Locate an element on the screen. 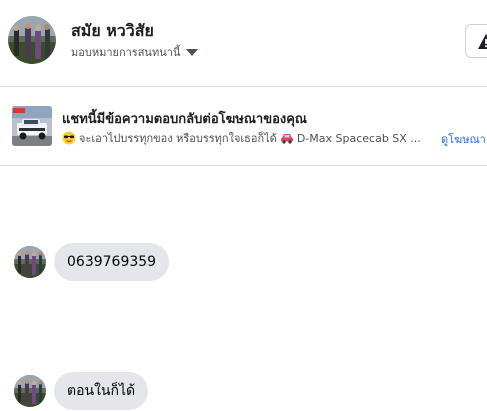  message-bubble: 0639769359 is located at coordinates (112, 262).